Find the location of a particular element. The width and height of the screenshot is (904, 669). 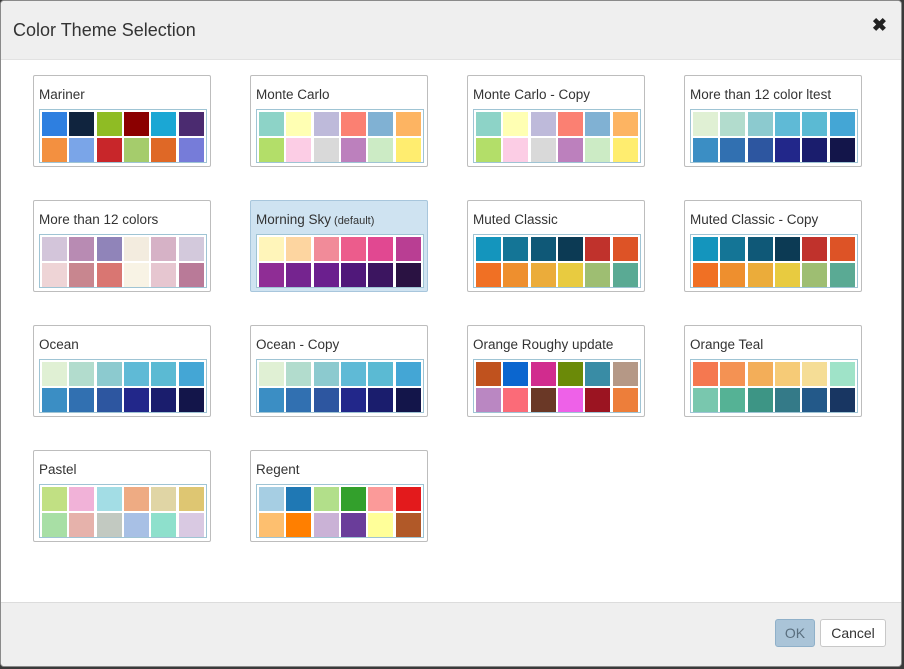

theme-card: Monte Carlo is located at coordinates (339, 121).